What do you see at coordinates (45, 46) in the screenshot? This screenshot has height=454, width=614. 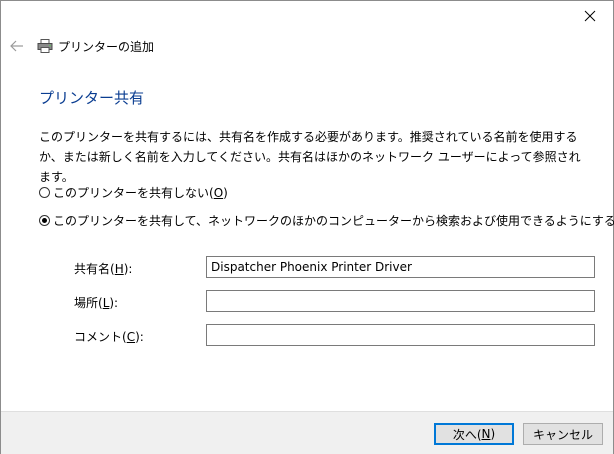 I see `printer-icon` at bounding box center [45, 46].